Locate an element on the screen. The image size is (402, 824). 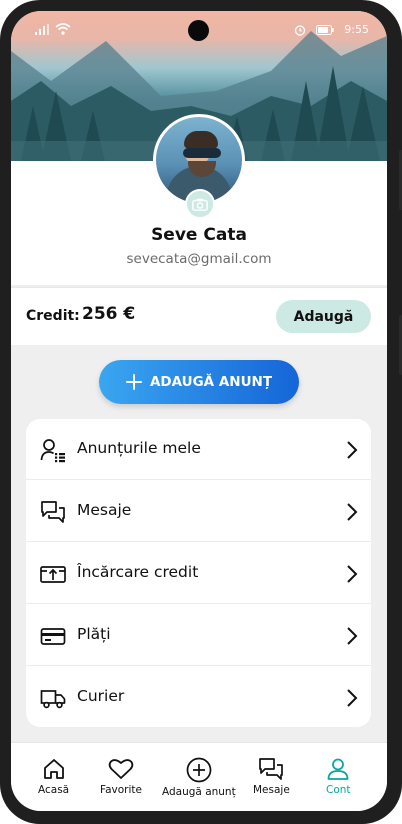
tab-add-ad: Adaugă anunț is located at coordinates (199, 777).